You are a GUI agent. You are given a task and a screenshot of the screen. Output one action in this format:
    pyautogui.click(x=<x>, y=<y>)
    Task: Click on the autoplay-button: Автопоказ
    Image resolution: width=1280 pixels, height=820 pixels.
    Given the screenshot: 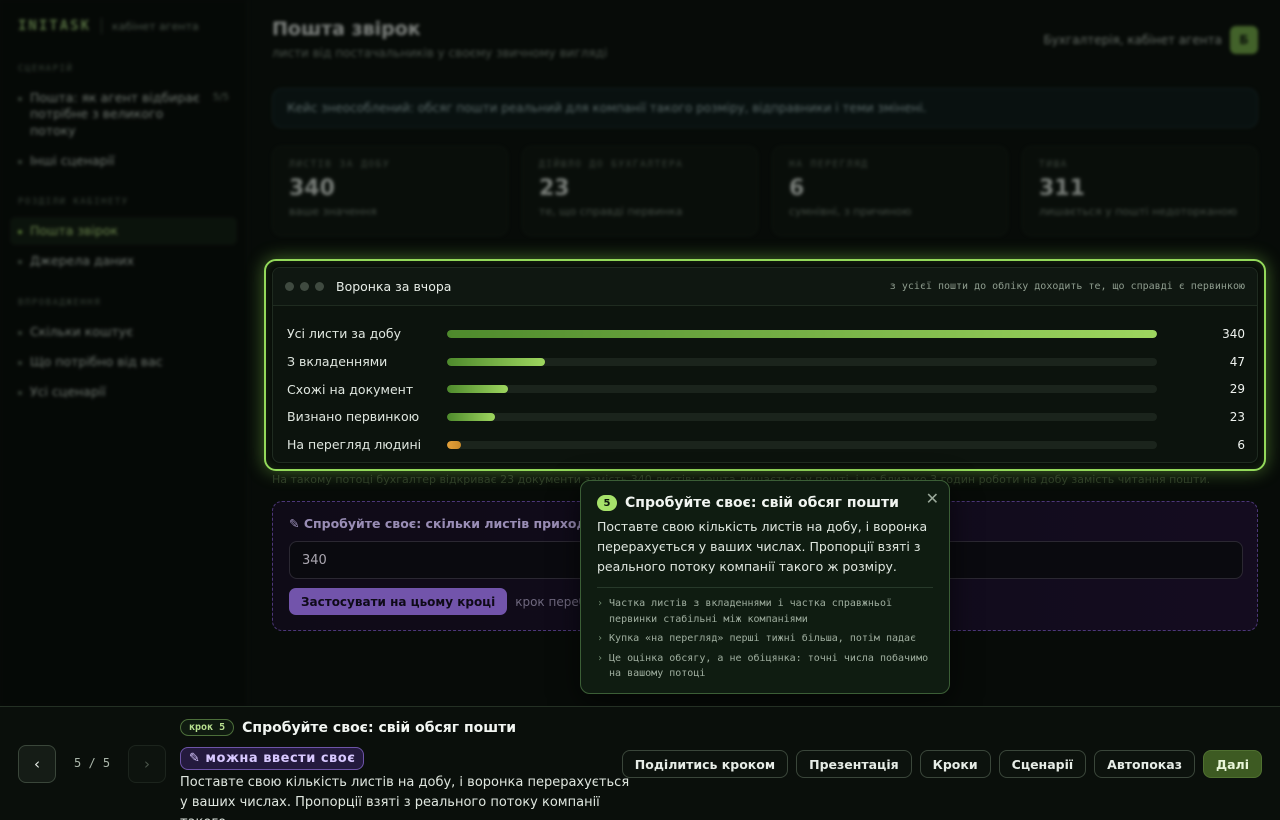 What is the action you would take?
    pyautogui.click(x=1144, y=764)
    